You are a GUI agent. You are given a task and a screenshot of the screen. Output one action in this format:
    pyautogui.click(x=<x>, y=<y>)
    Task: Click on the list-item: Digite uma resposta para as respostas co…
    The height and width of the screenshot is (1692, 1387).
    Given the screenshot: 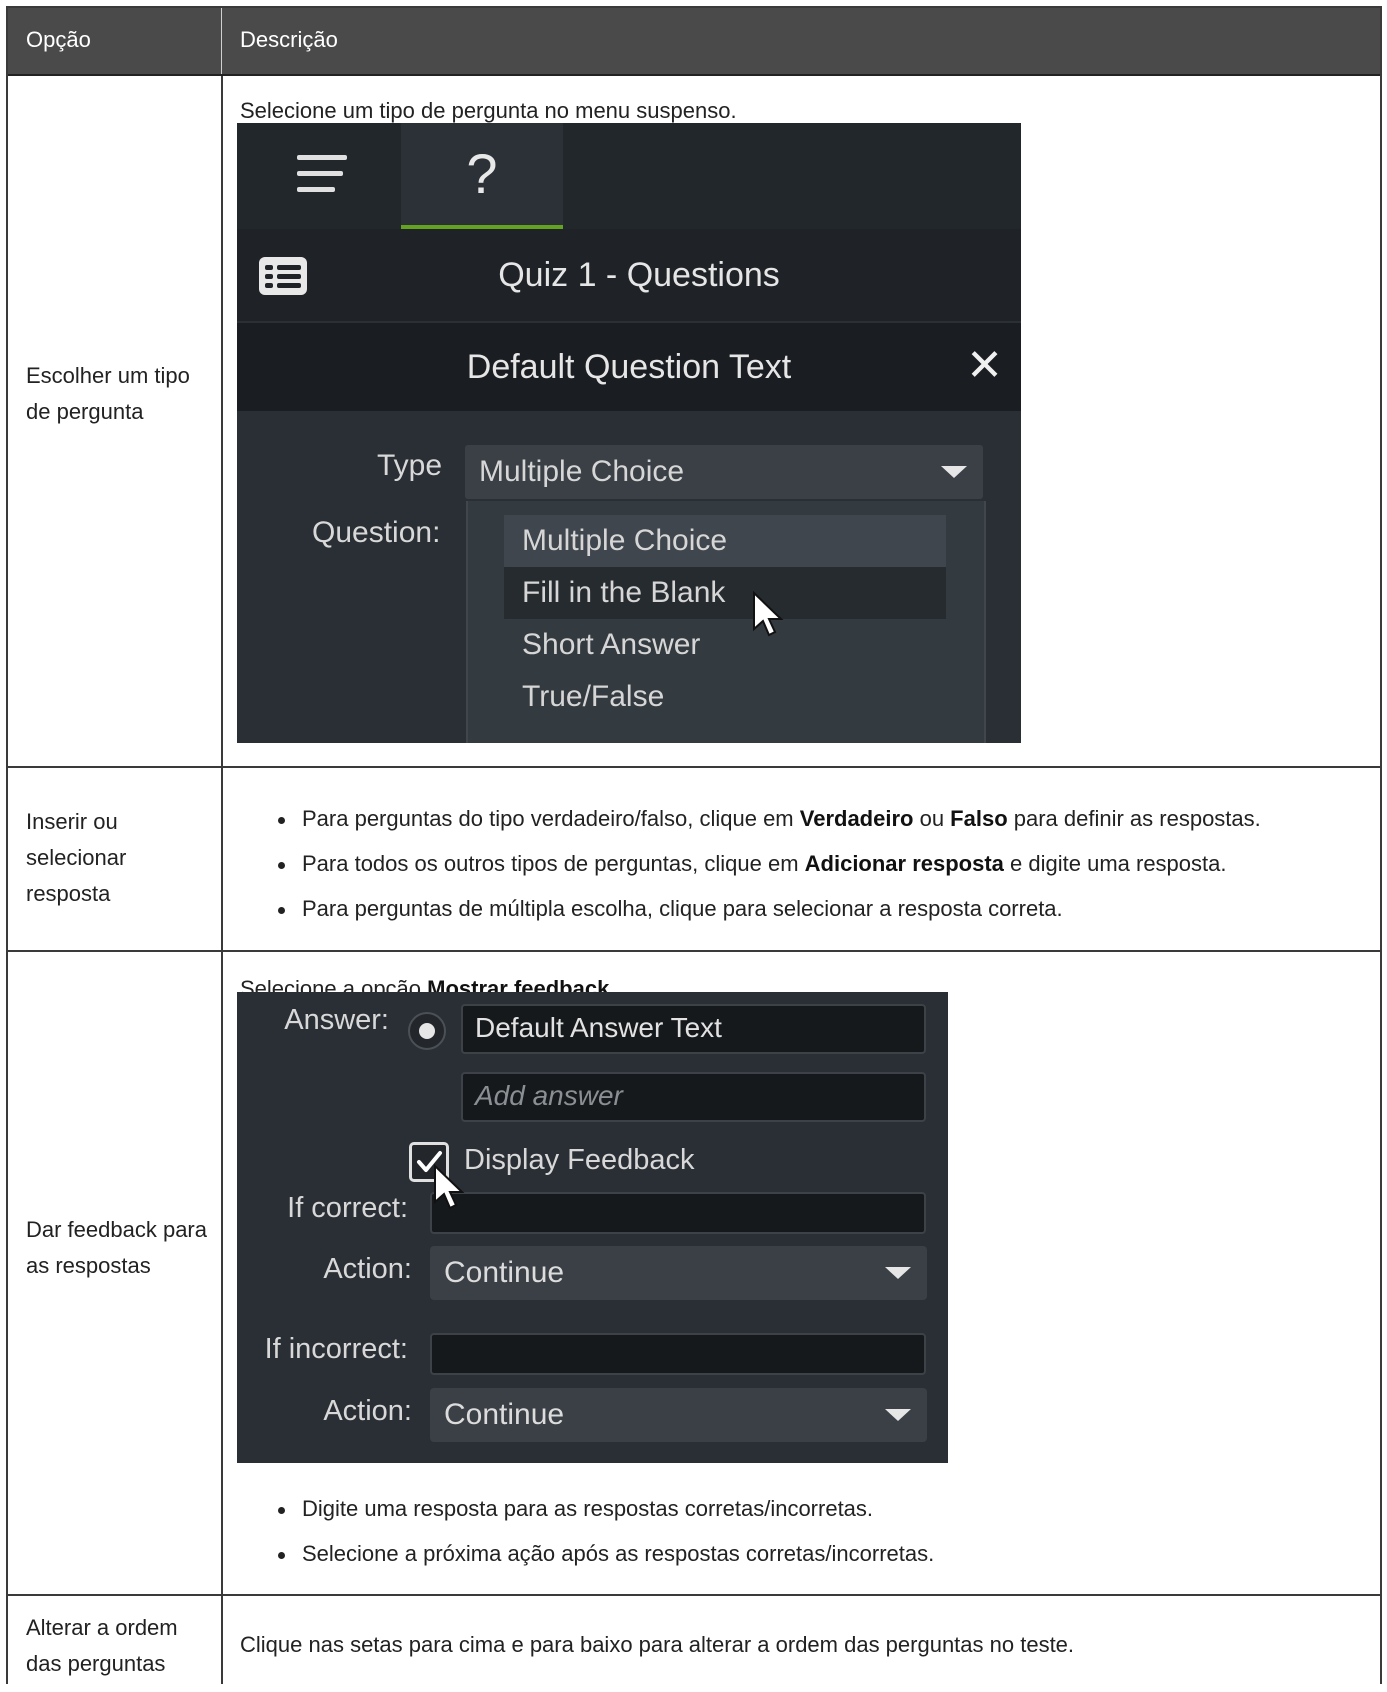 What is the action you would take?
    pyautogui.click(x=800, y=1509)
    